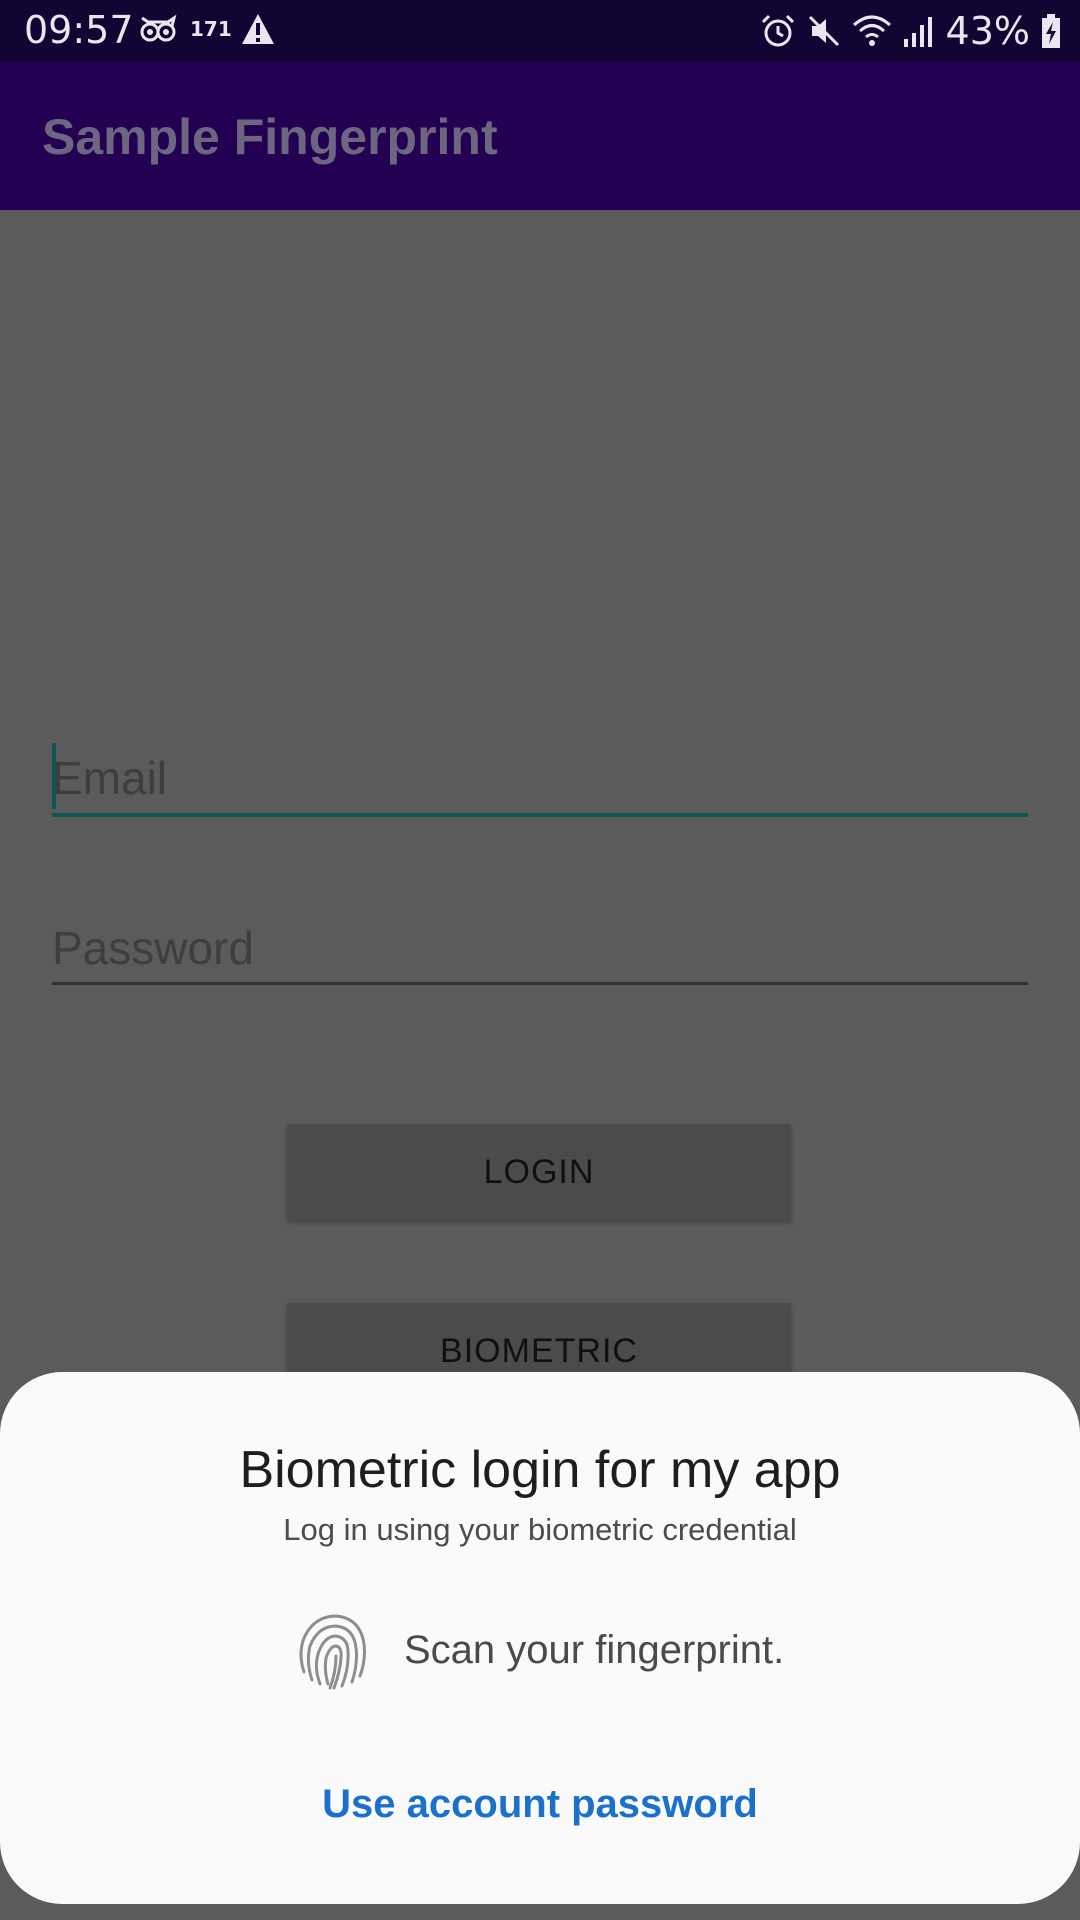  What do you see at coordinates (540, 136) in the screenshot?
I see `app-bar: Sample Fingerprint` at bounding box center [540, 136].